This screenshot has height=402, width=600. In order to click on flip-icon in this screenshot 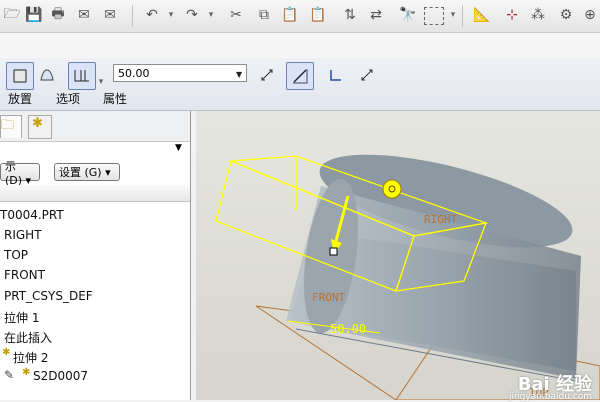, I will do `click(267, 75)`.